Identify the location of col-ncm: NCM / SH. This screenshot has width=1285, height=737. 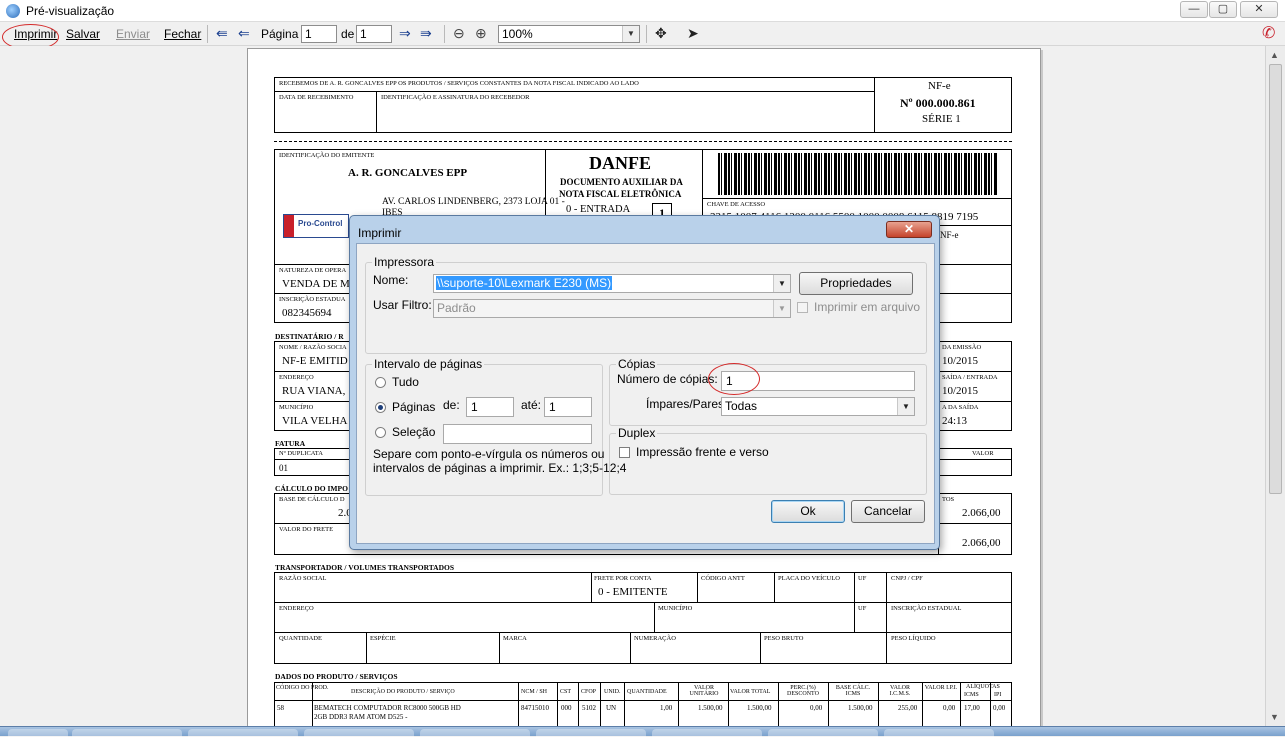
(534, 692).